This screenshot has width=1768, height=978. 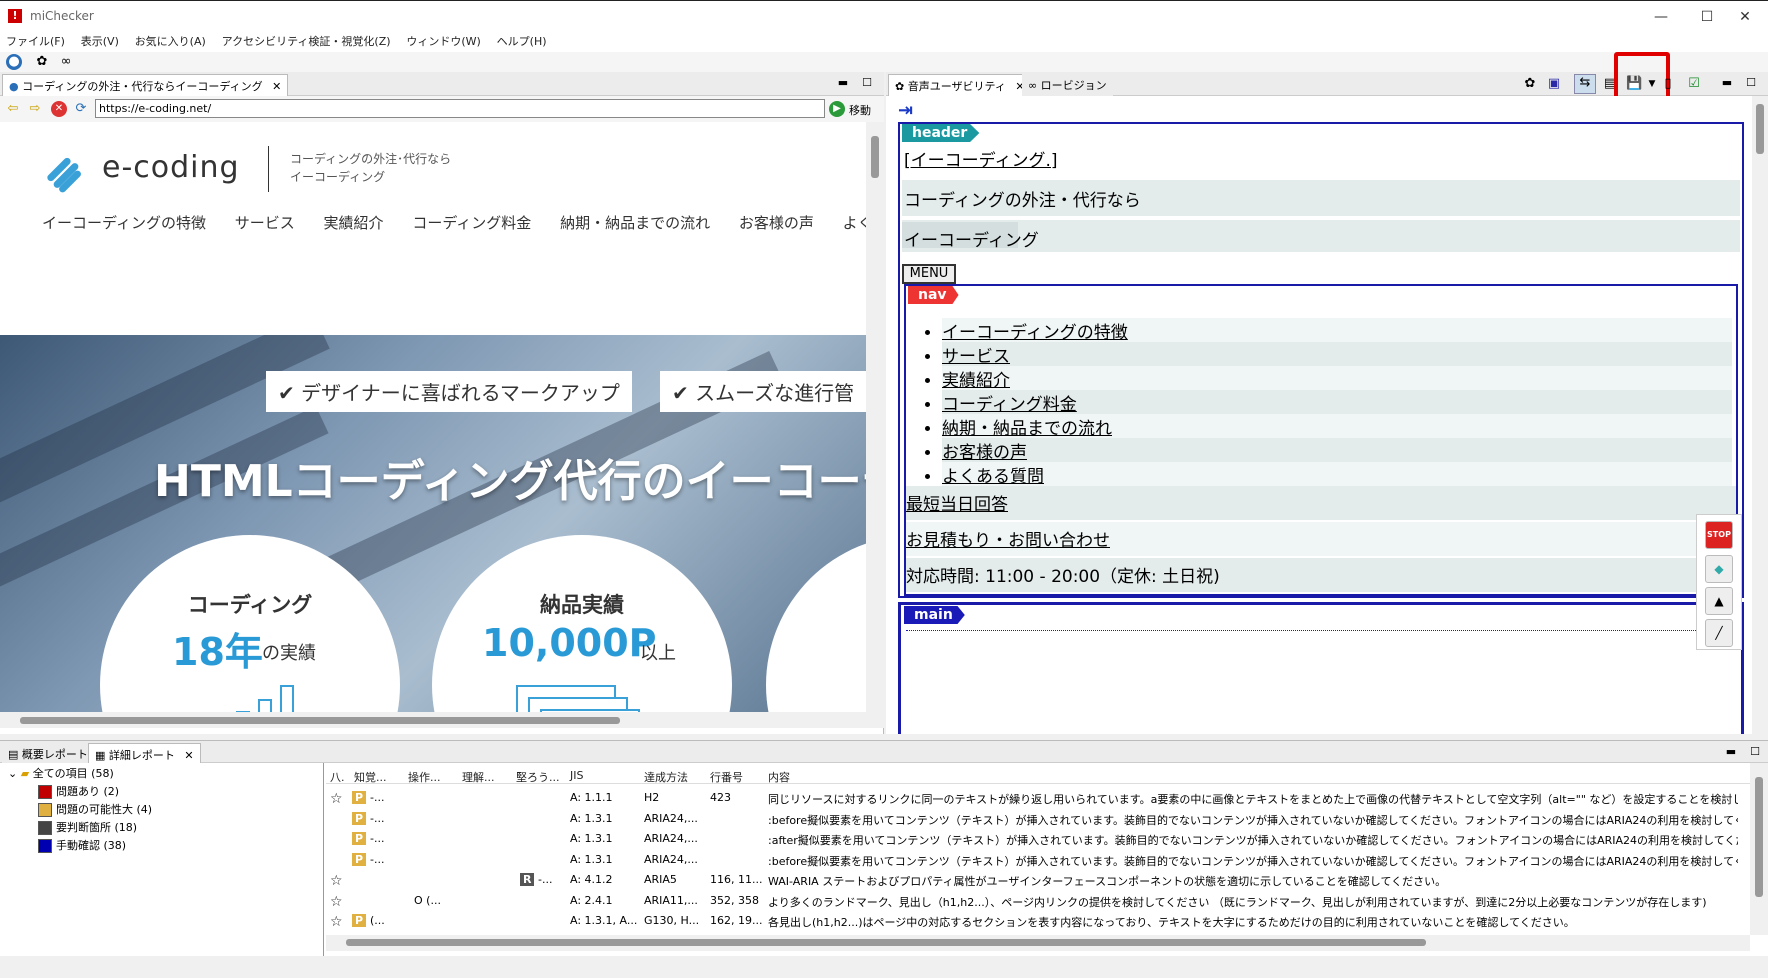 I want to click on html-view-icon: ▣, so click(x=1554, y=84).